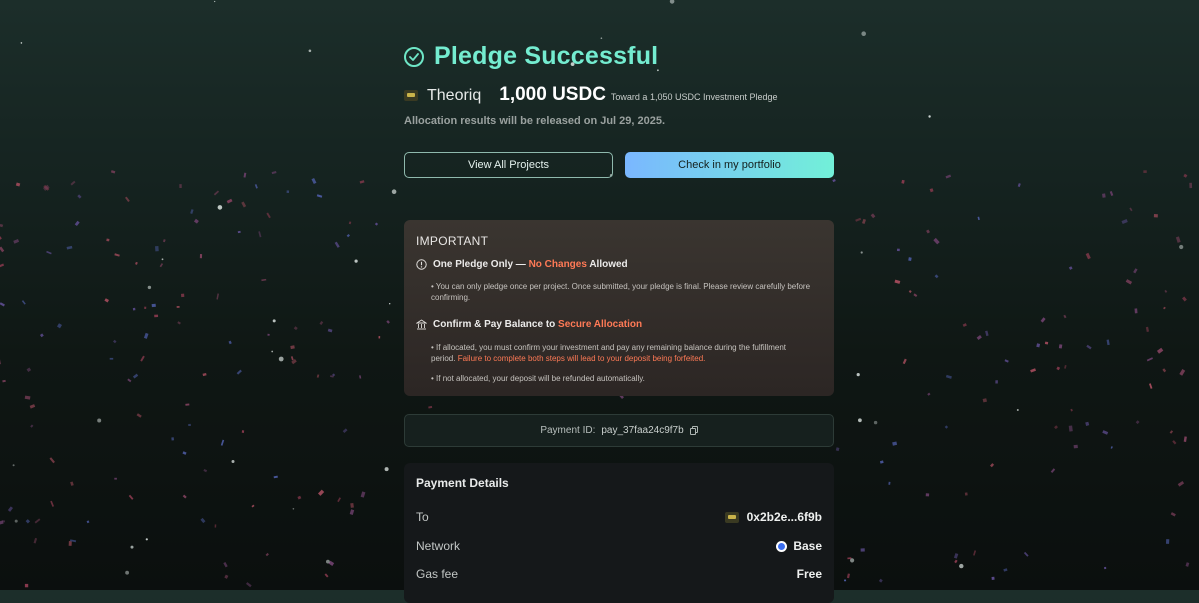 This screenshot has width=1199, height=603. I want to click on notice-item-prefix: One Pledge Only —, so click(481, 264).